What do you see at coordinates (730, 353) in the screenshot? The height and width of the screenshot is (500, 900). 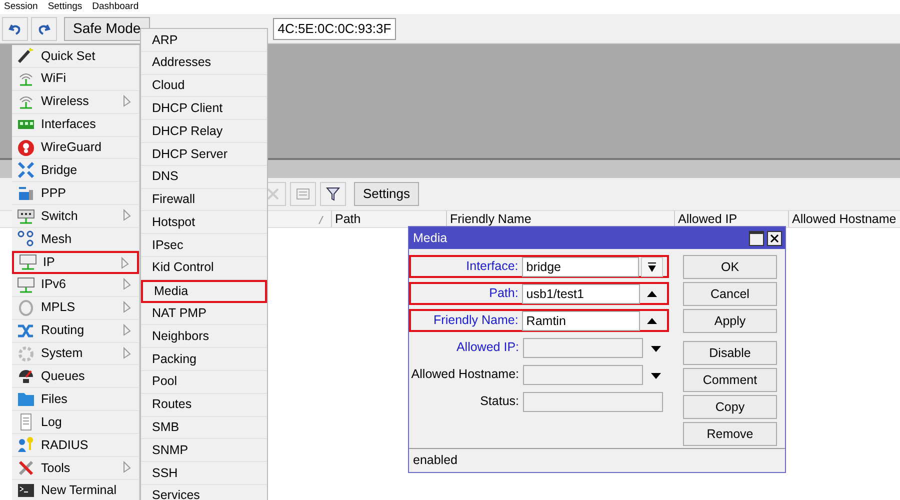 I see `dialog-button: Disable` at bounding box center [730, 353].